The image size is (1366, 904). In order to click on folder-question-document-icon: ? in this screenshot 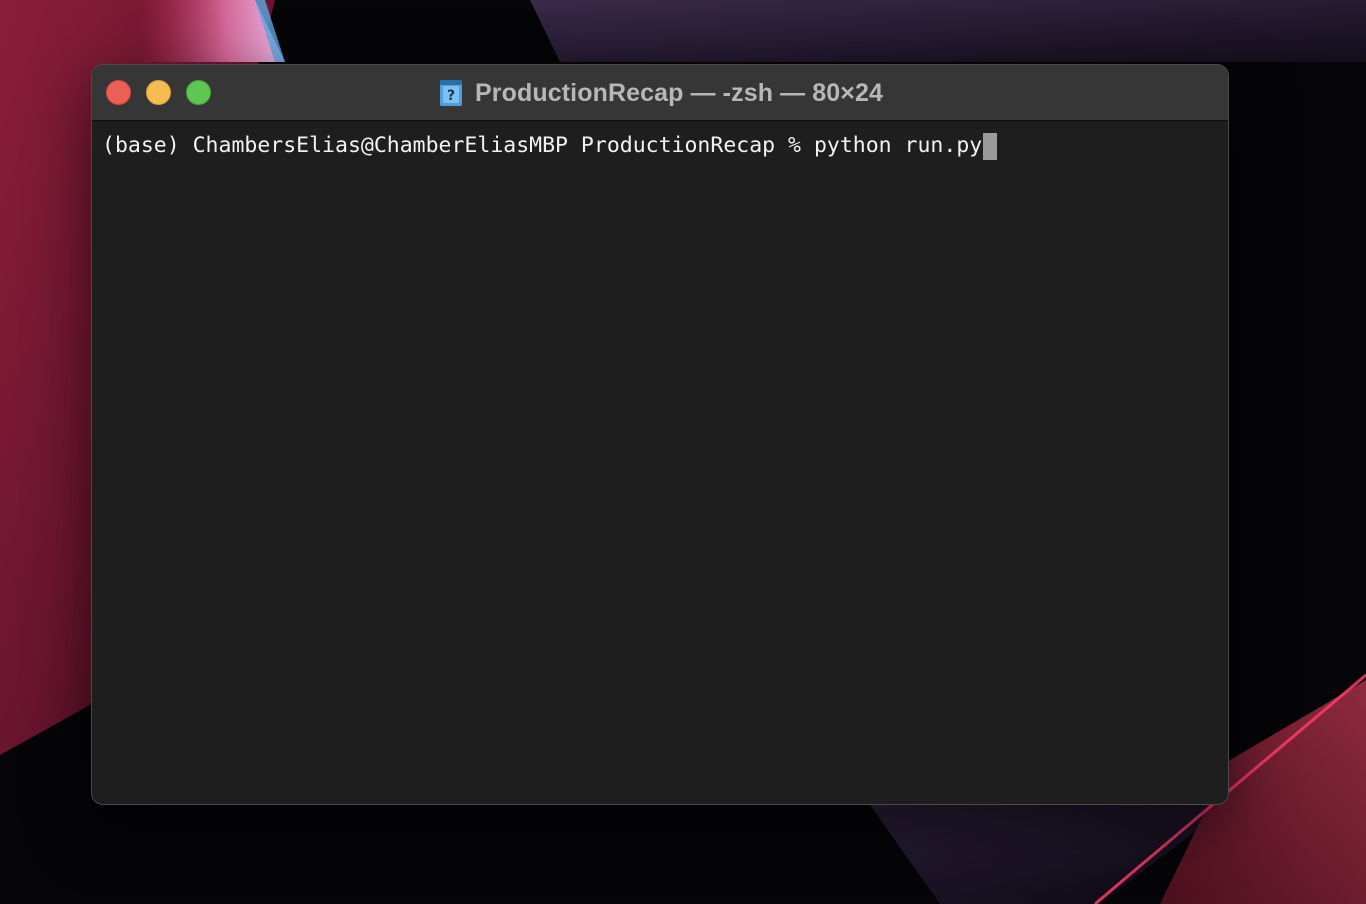, I will do `click(451, 93)`.